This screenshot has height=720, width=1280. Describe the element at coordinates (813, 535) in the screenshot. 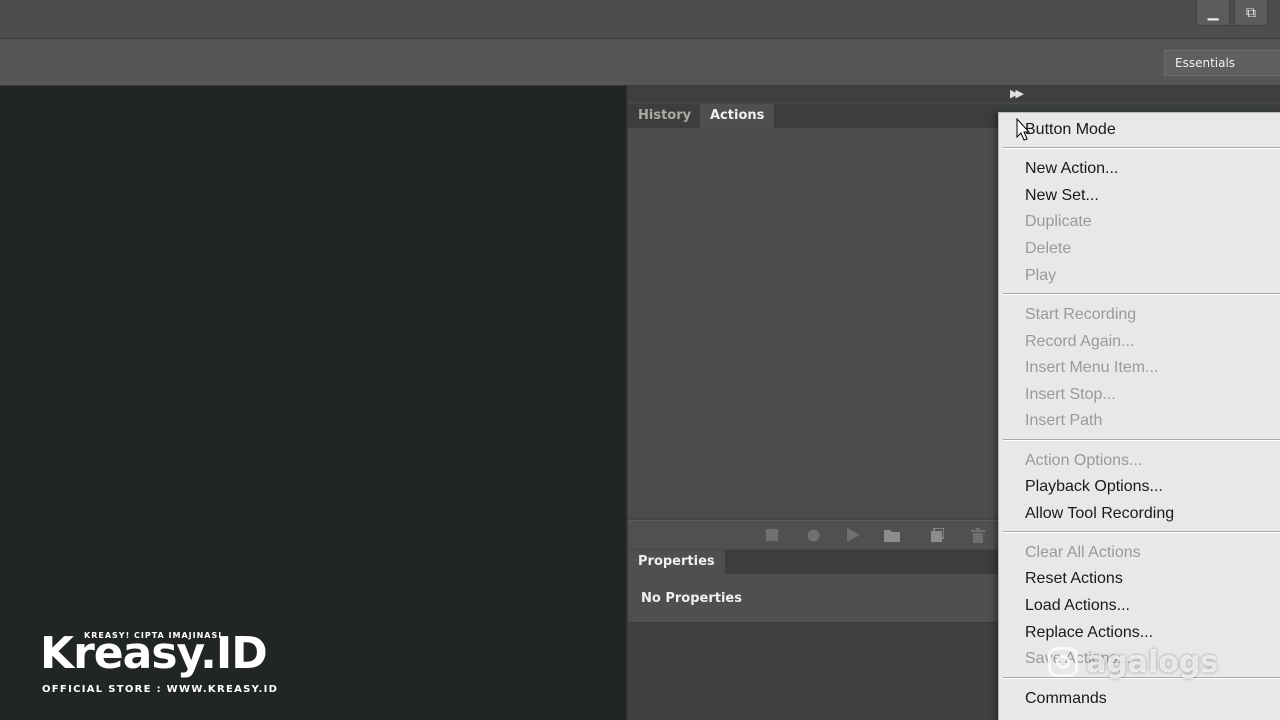

I see `record-icon` at that location.